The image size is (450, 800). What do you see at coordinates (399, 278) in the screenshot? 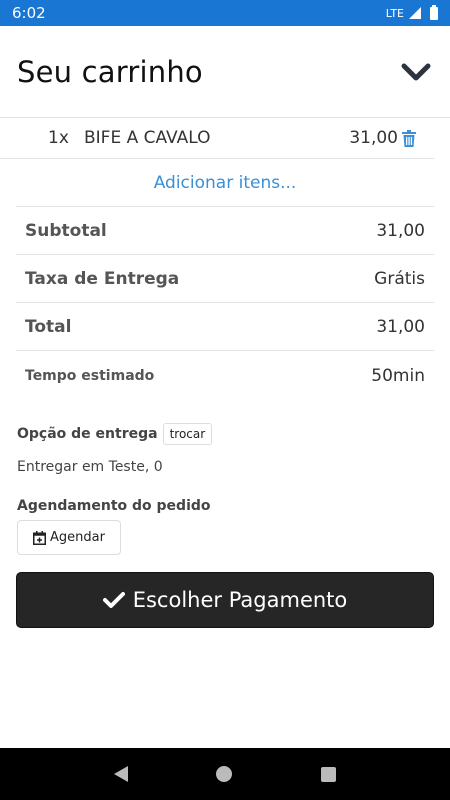
I see `delivery-fee-value: Grátis` at bounding box center [399, 278].